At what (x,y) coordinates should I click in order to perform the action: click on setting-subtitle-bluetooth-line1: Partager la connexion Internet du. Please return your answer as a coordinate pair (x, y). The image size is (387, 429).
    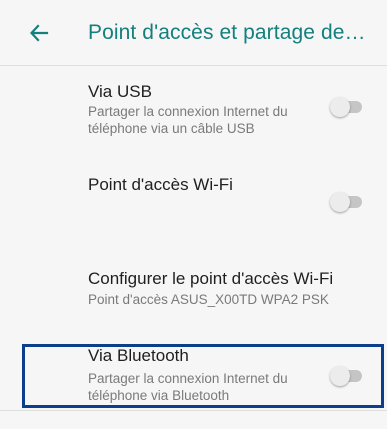
    Looking at the image, I should click on (188, 378).